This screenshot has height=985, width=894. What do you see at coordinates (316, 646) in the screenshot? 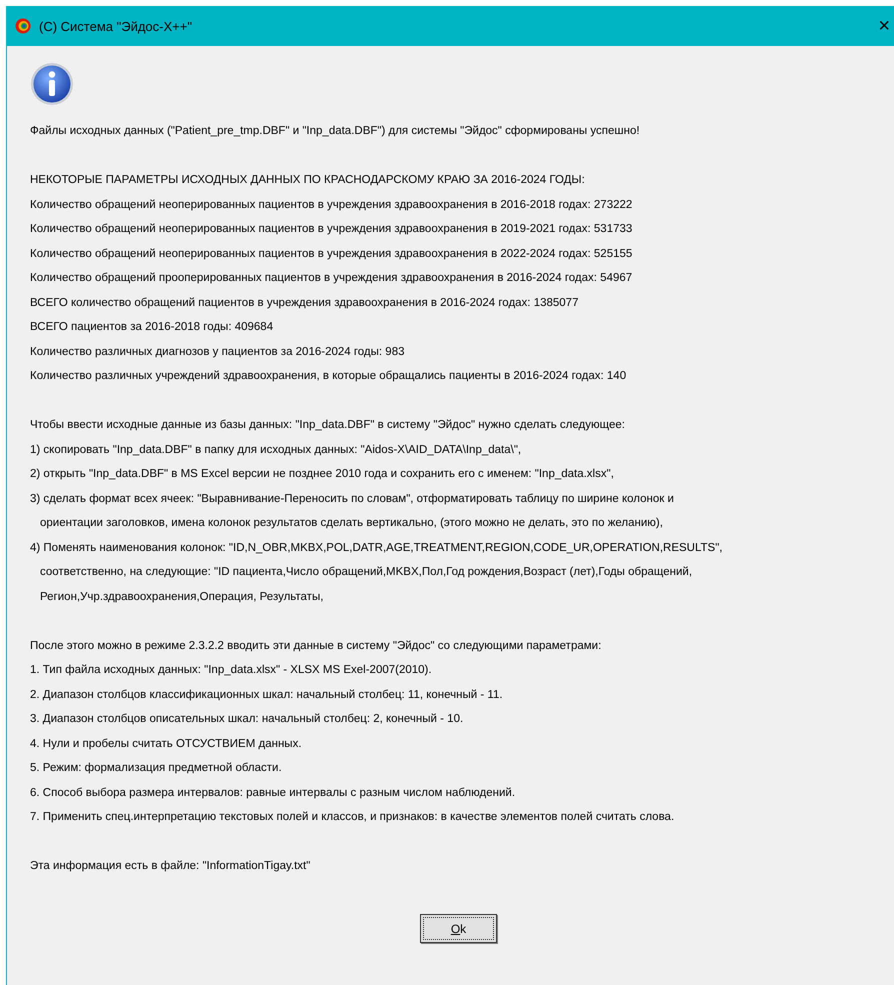
I see `message-line: После этого можно в режиме 2.3.2.2 вводить эти данные в систему "Эйдос" со следующими параметрами:` at bounding box center [316, 646].